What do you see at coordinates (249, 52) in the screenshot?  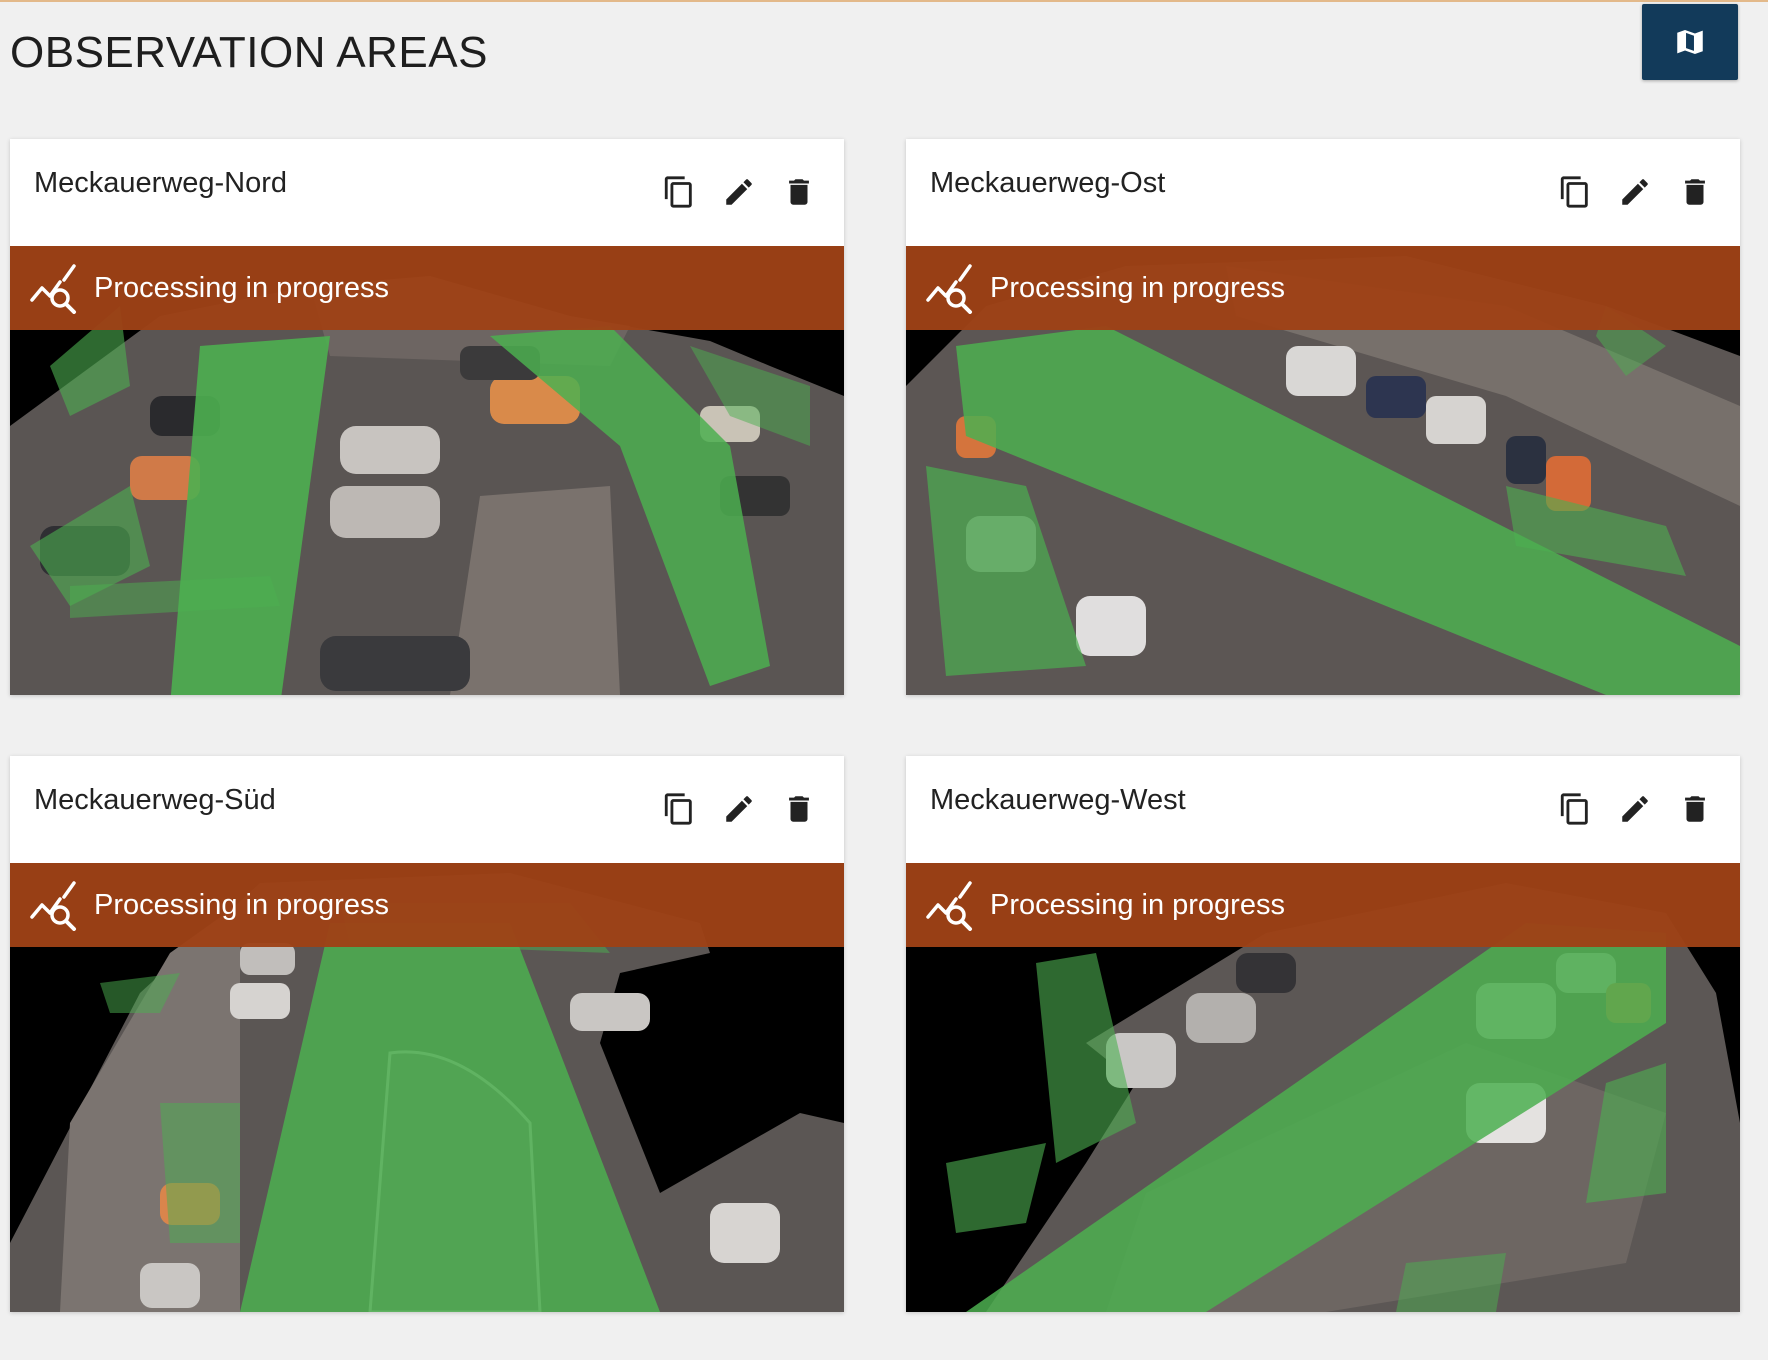 I see `page-title: OBSERVATION AREAS` at bounding box center [249, 52].